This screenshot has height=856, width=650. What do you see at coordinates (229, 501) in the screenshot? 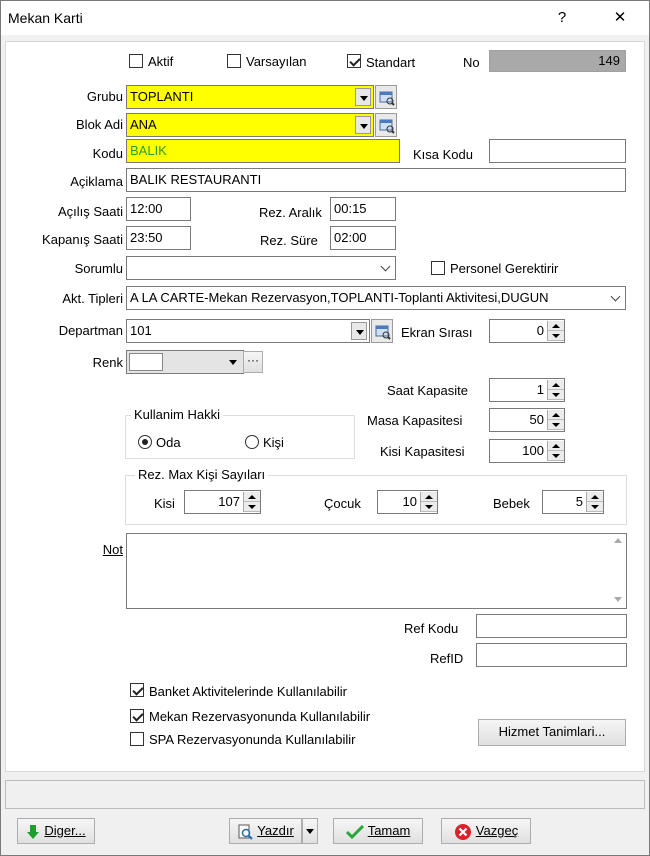
I see `rezmax-kisi-value: 107` at bounding box center [229, 501].